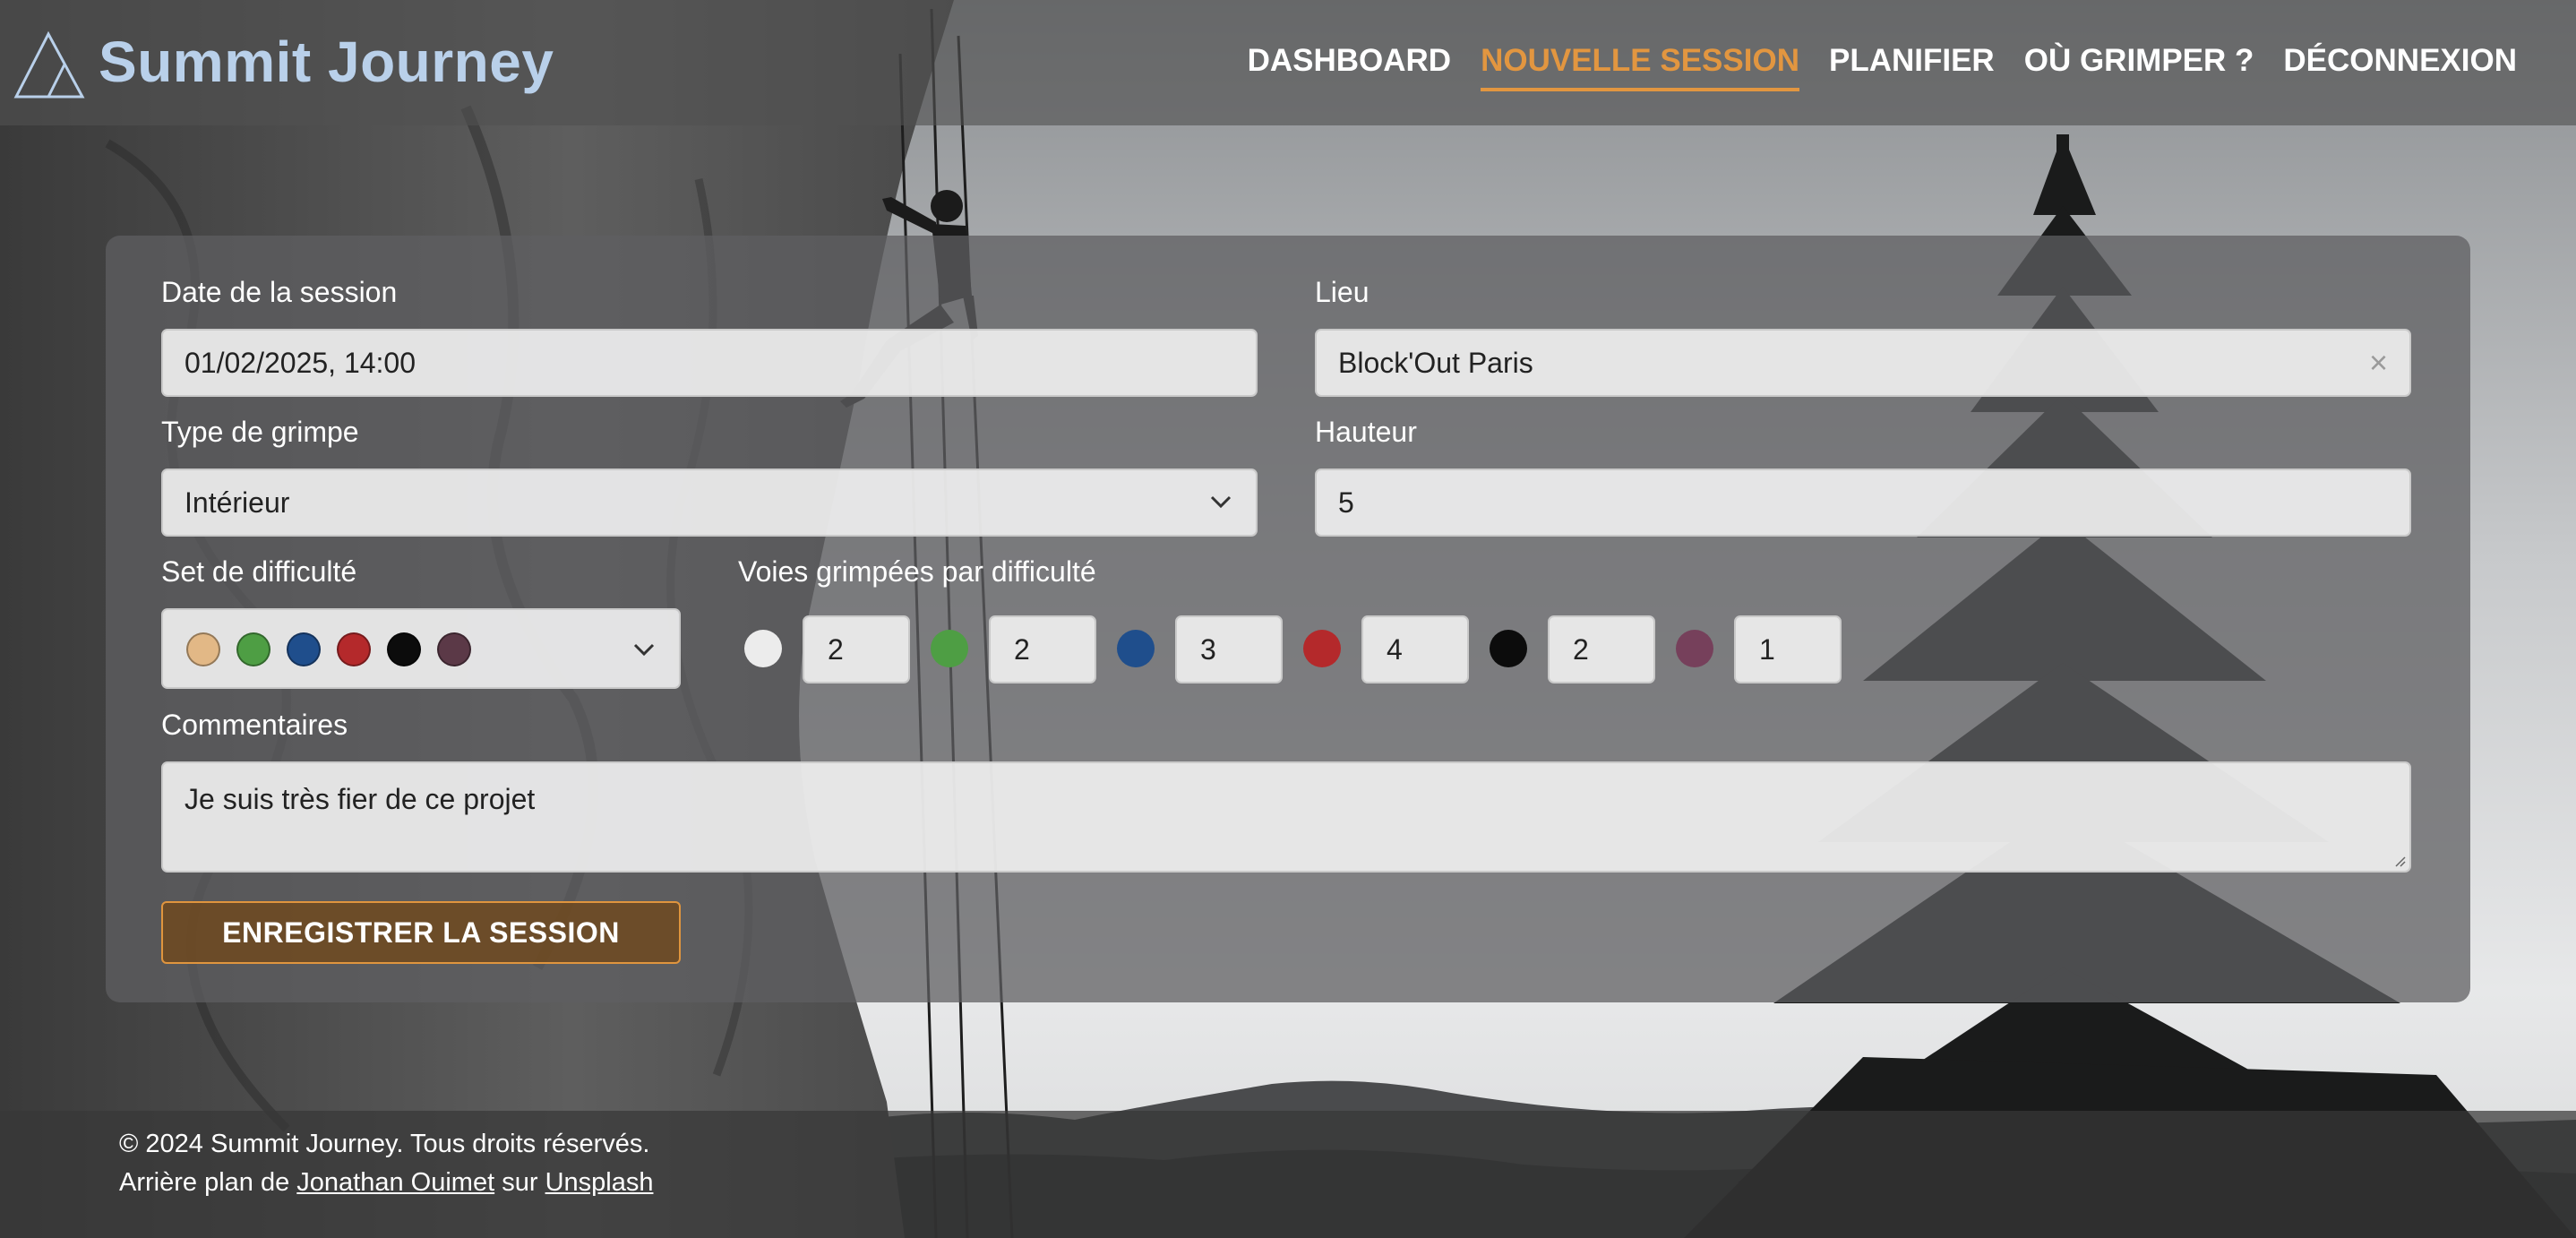 This screenshot has width=2576, height=1238. I want to click on difficulty-color-swatches, so click(328, 649).